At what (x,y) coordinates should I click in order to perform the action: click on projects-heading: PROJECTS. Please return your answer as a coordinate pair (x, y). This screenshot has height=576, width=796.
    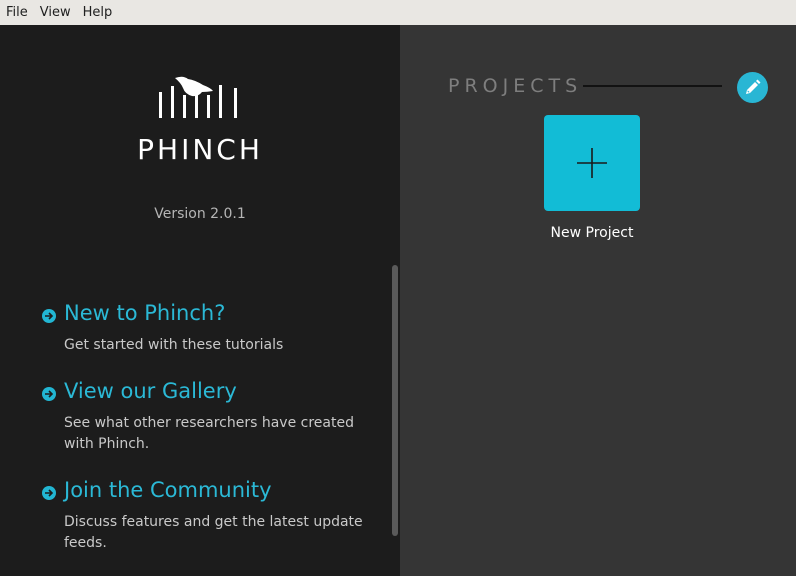
    Looking at the image, I should click on (515, 86).